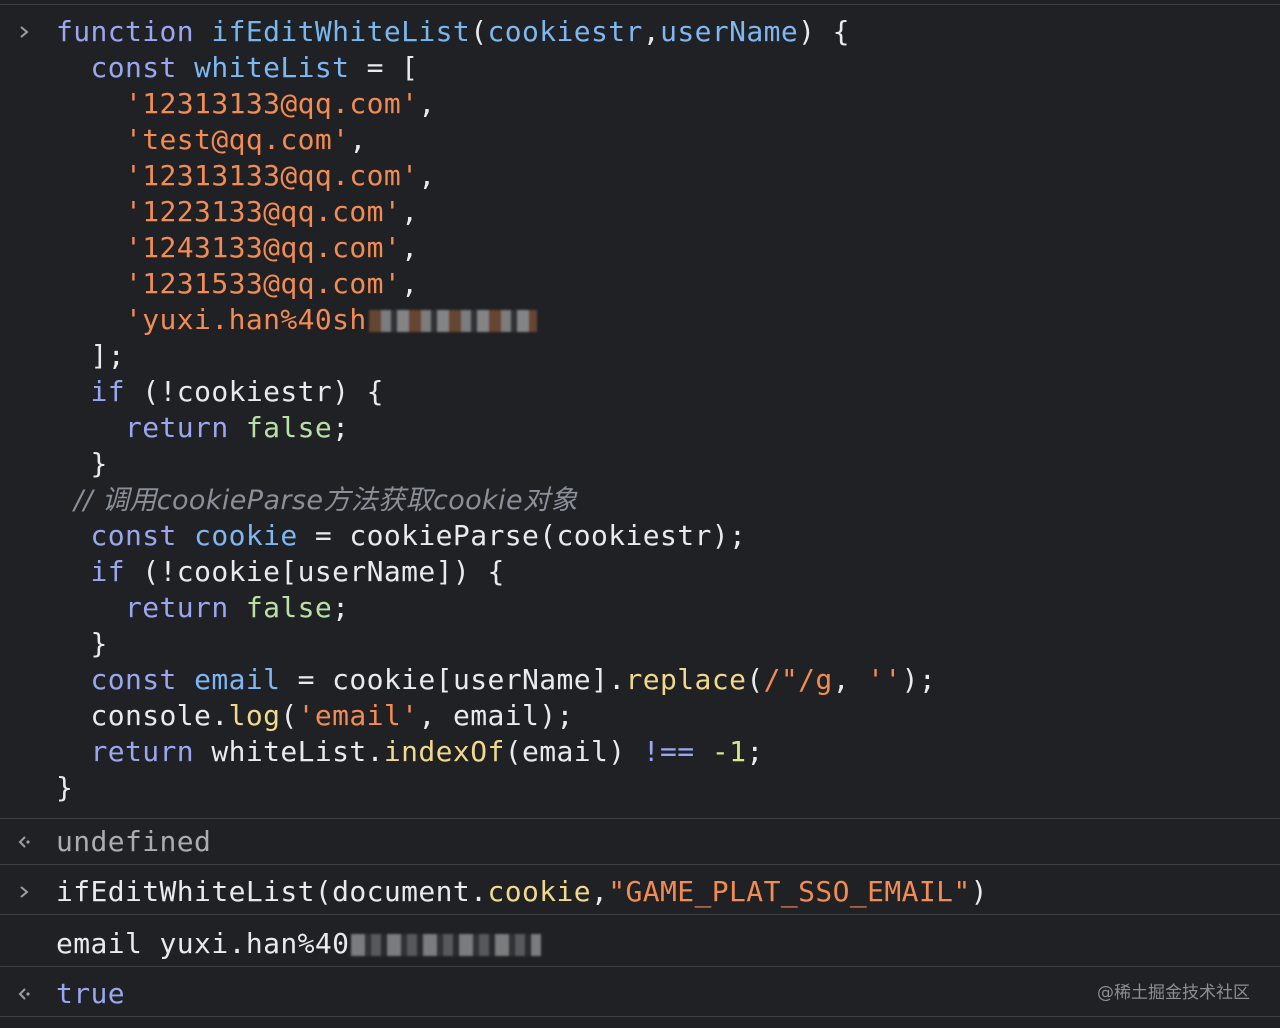 The width and height of the screenshot is (1280, 1028). Describe the element at coordinates (565, 31) in the screenshot. I see `code-token: cookiestr` at that location.